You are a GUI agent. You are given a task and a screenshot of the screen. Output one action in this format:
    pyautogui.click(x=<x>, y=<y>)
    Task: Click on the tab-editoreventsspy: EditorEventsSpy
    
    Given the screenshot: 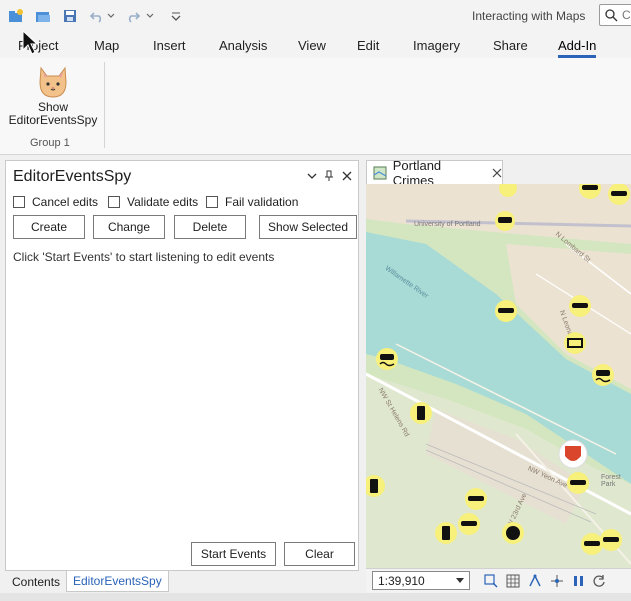 What is the action you would take?
    pyautogui.click(x=117, y=581)
    